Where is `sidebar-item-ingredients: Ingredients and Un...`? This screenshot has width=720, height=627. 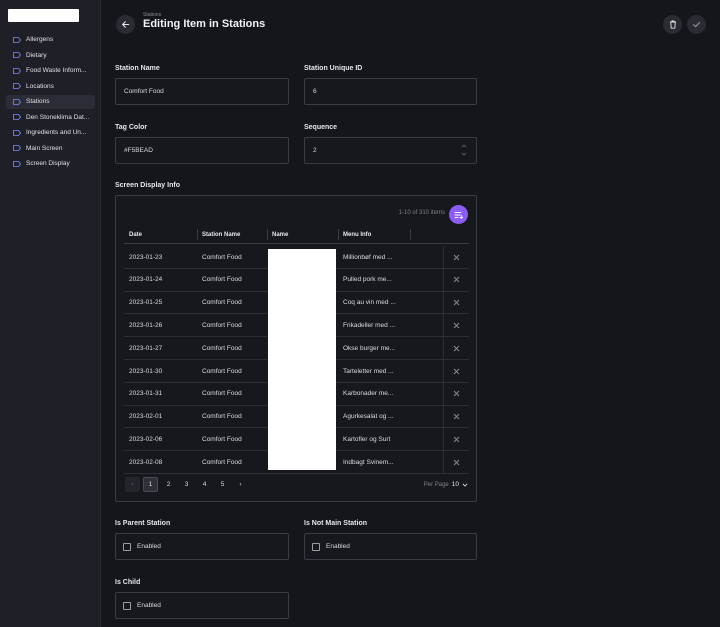 sidebar-item-ingredients: Ingredients and Un... is located at coordinates (50, 133).